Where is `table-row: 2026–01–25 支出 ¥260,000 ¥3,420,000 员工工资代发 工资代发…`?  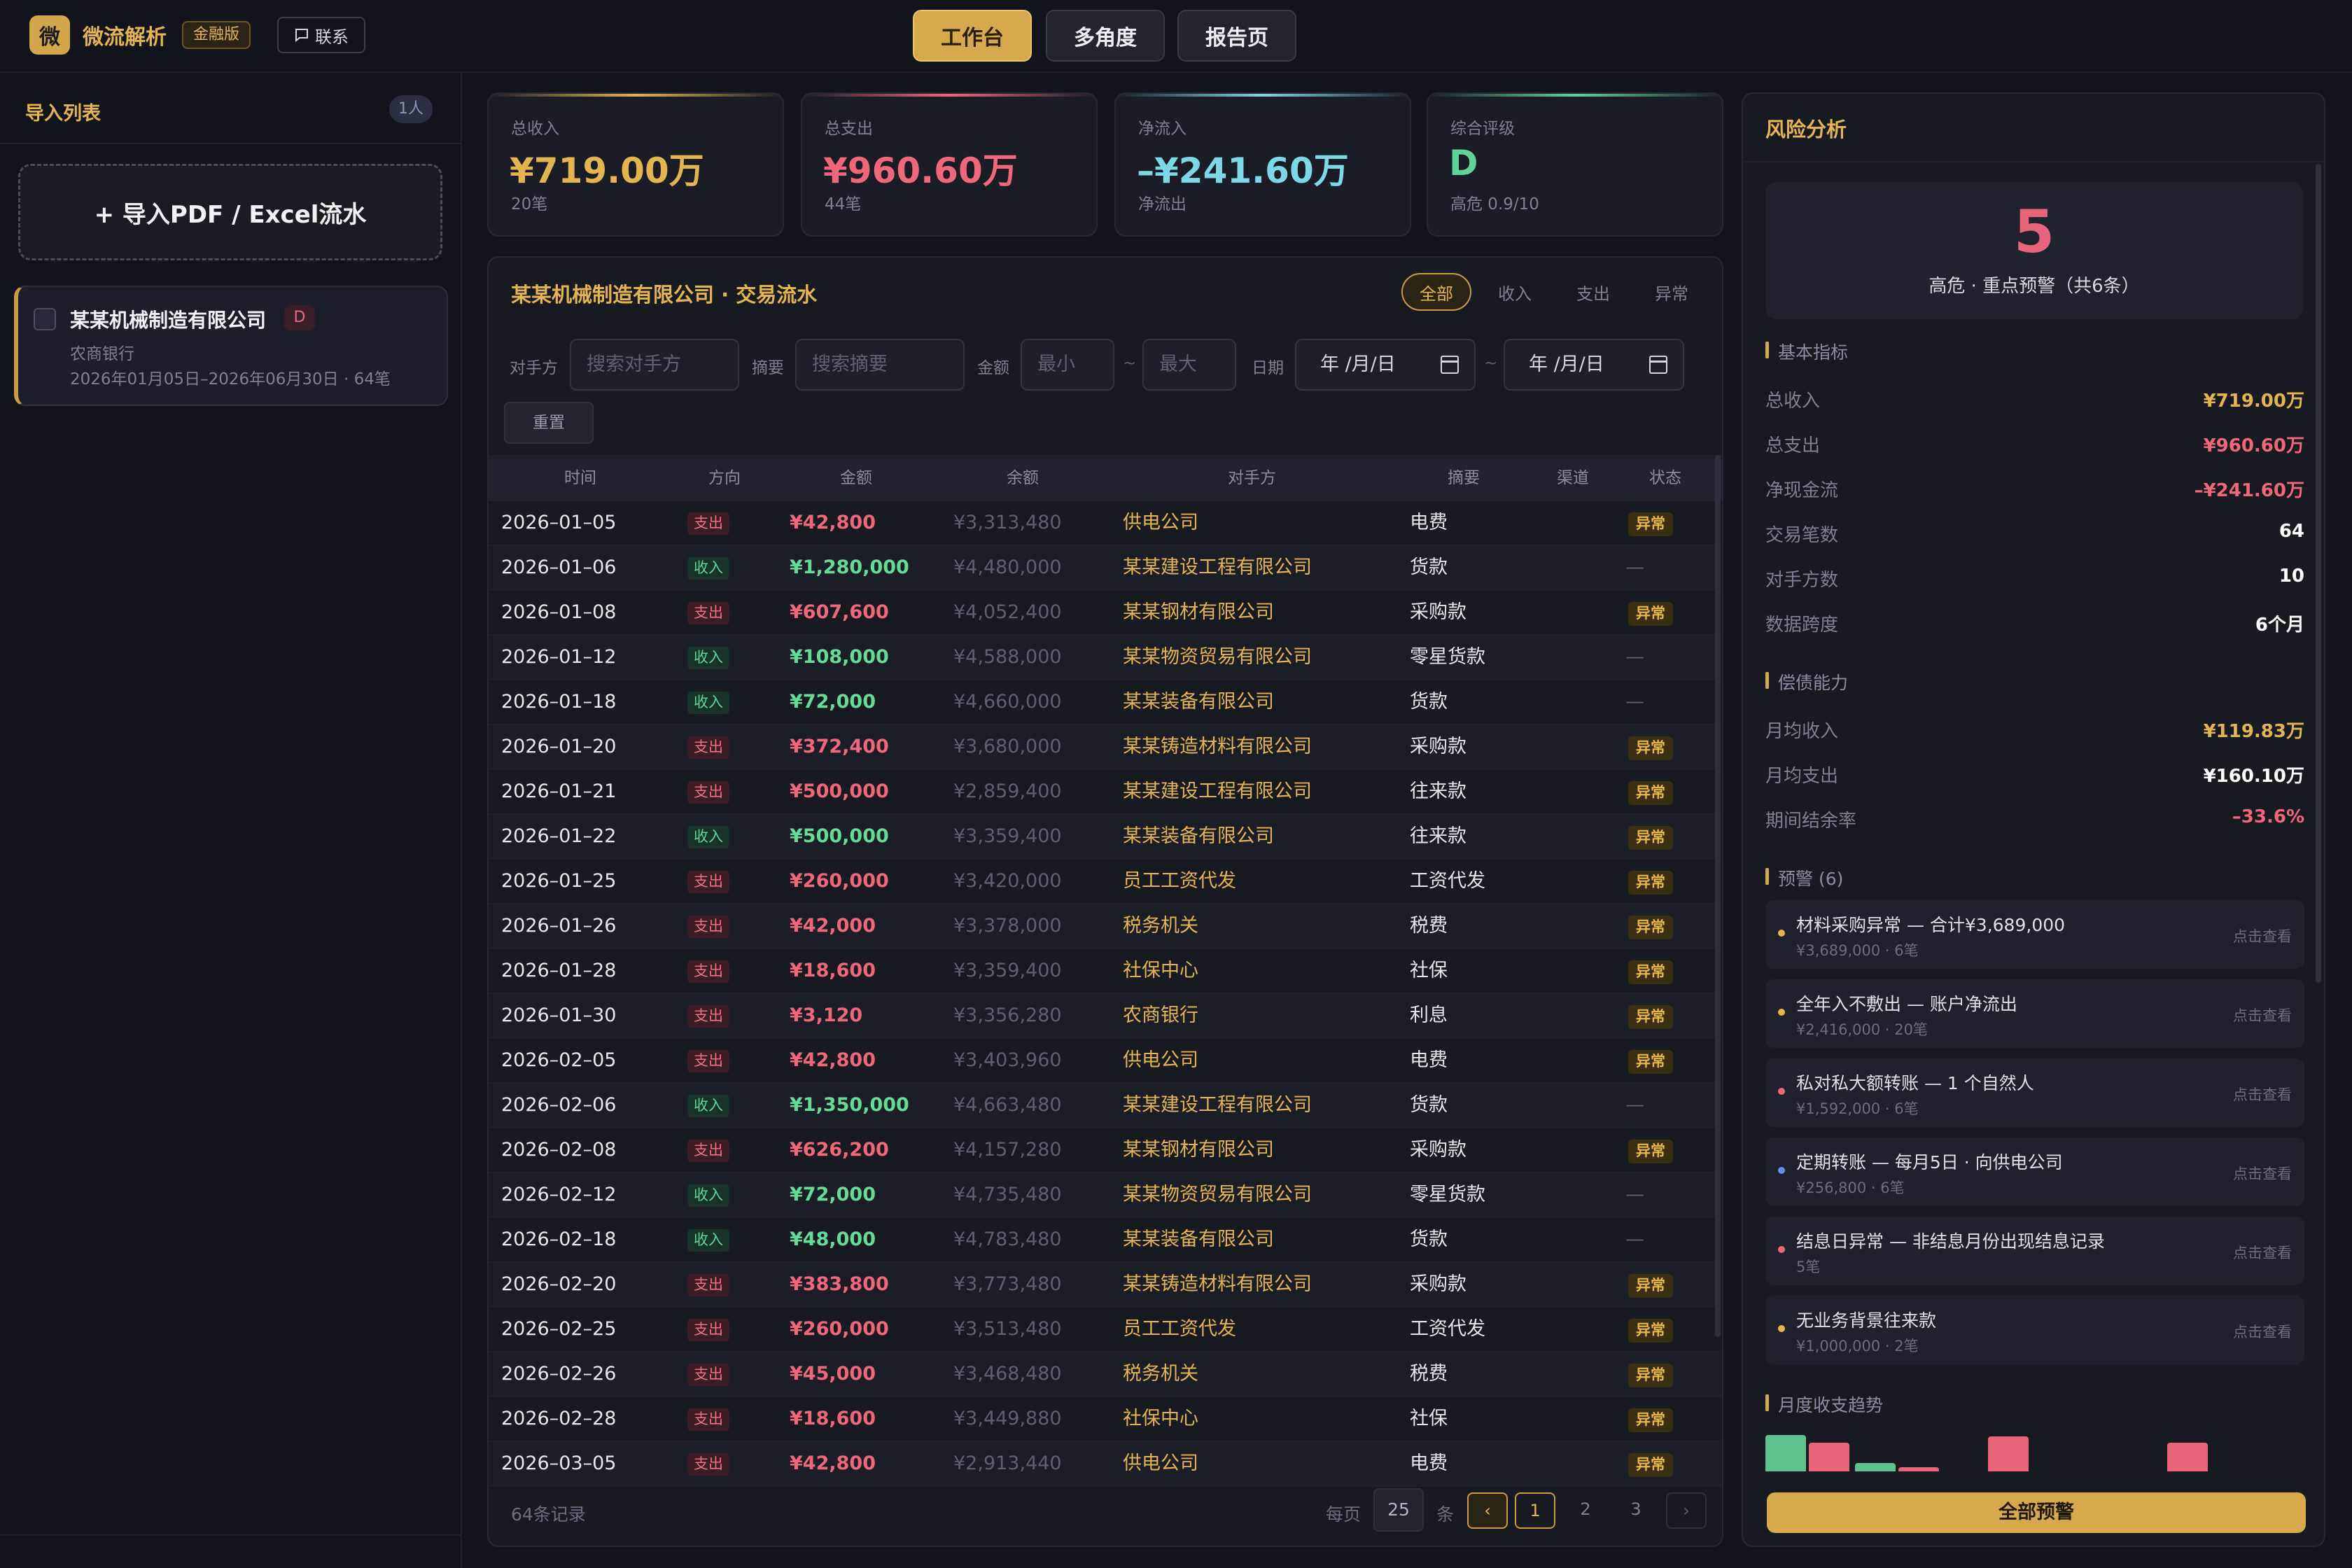 table-row: 2026–01–25 支出 ¥260,000 ¥3,420,000 员工工资代发 工资代发… is located at coordinates (1105, 882).